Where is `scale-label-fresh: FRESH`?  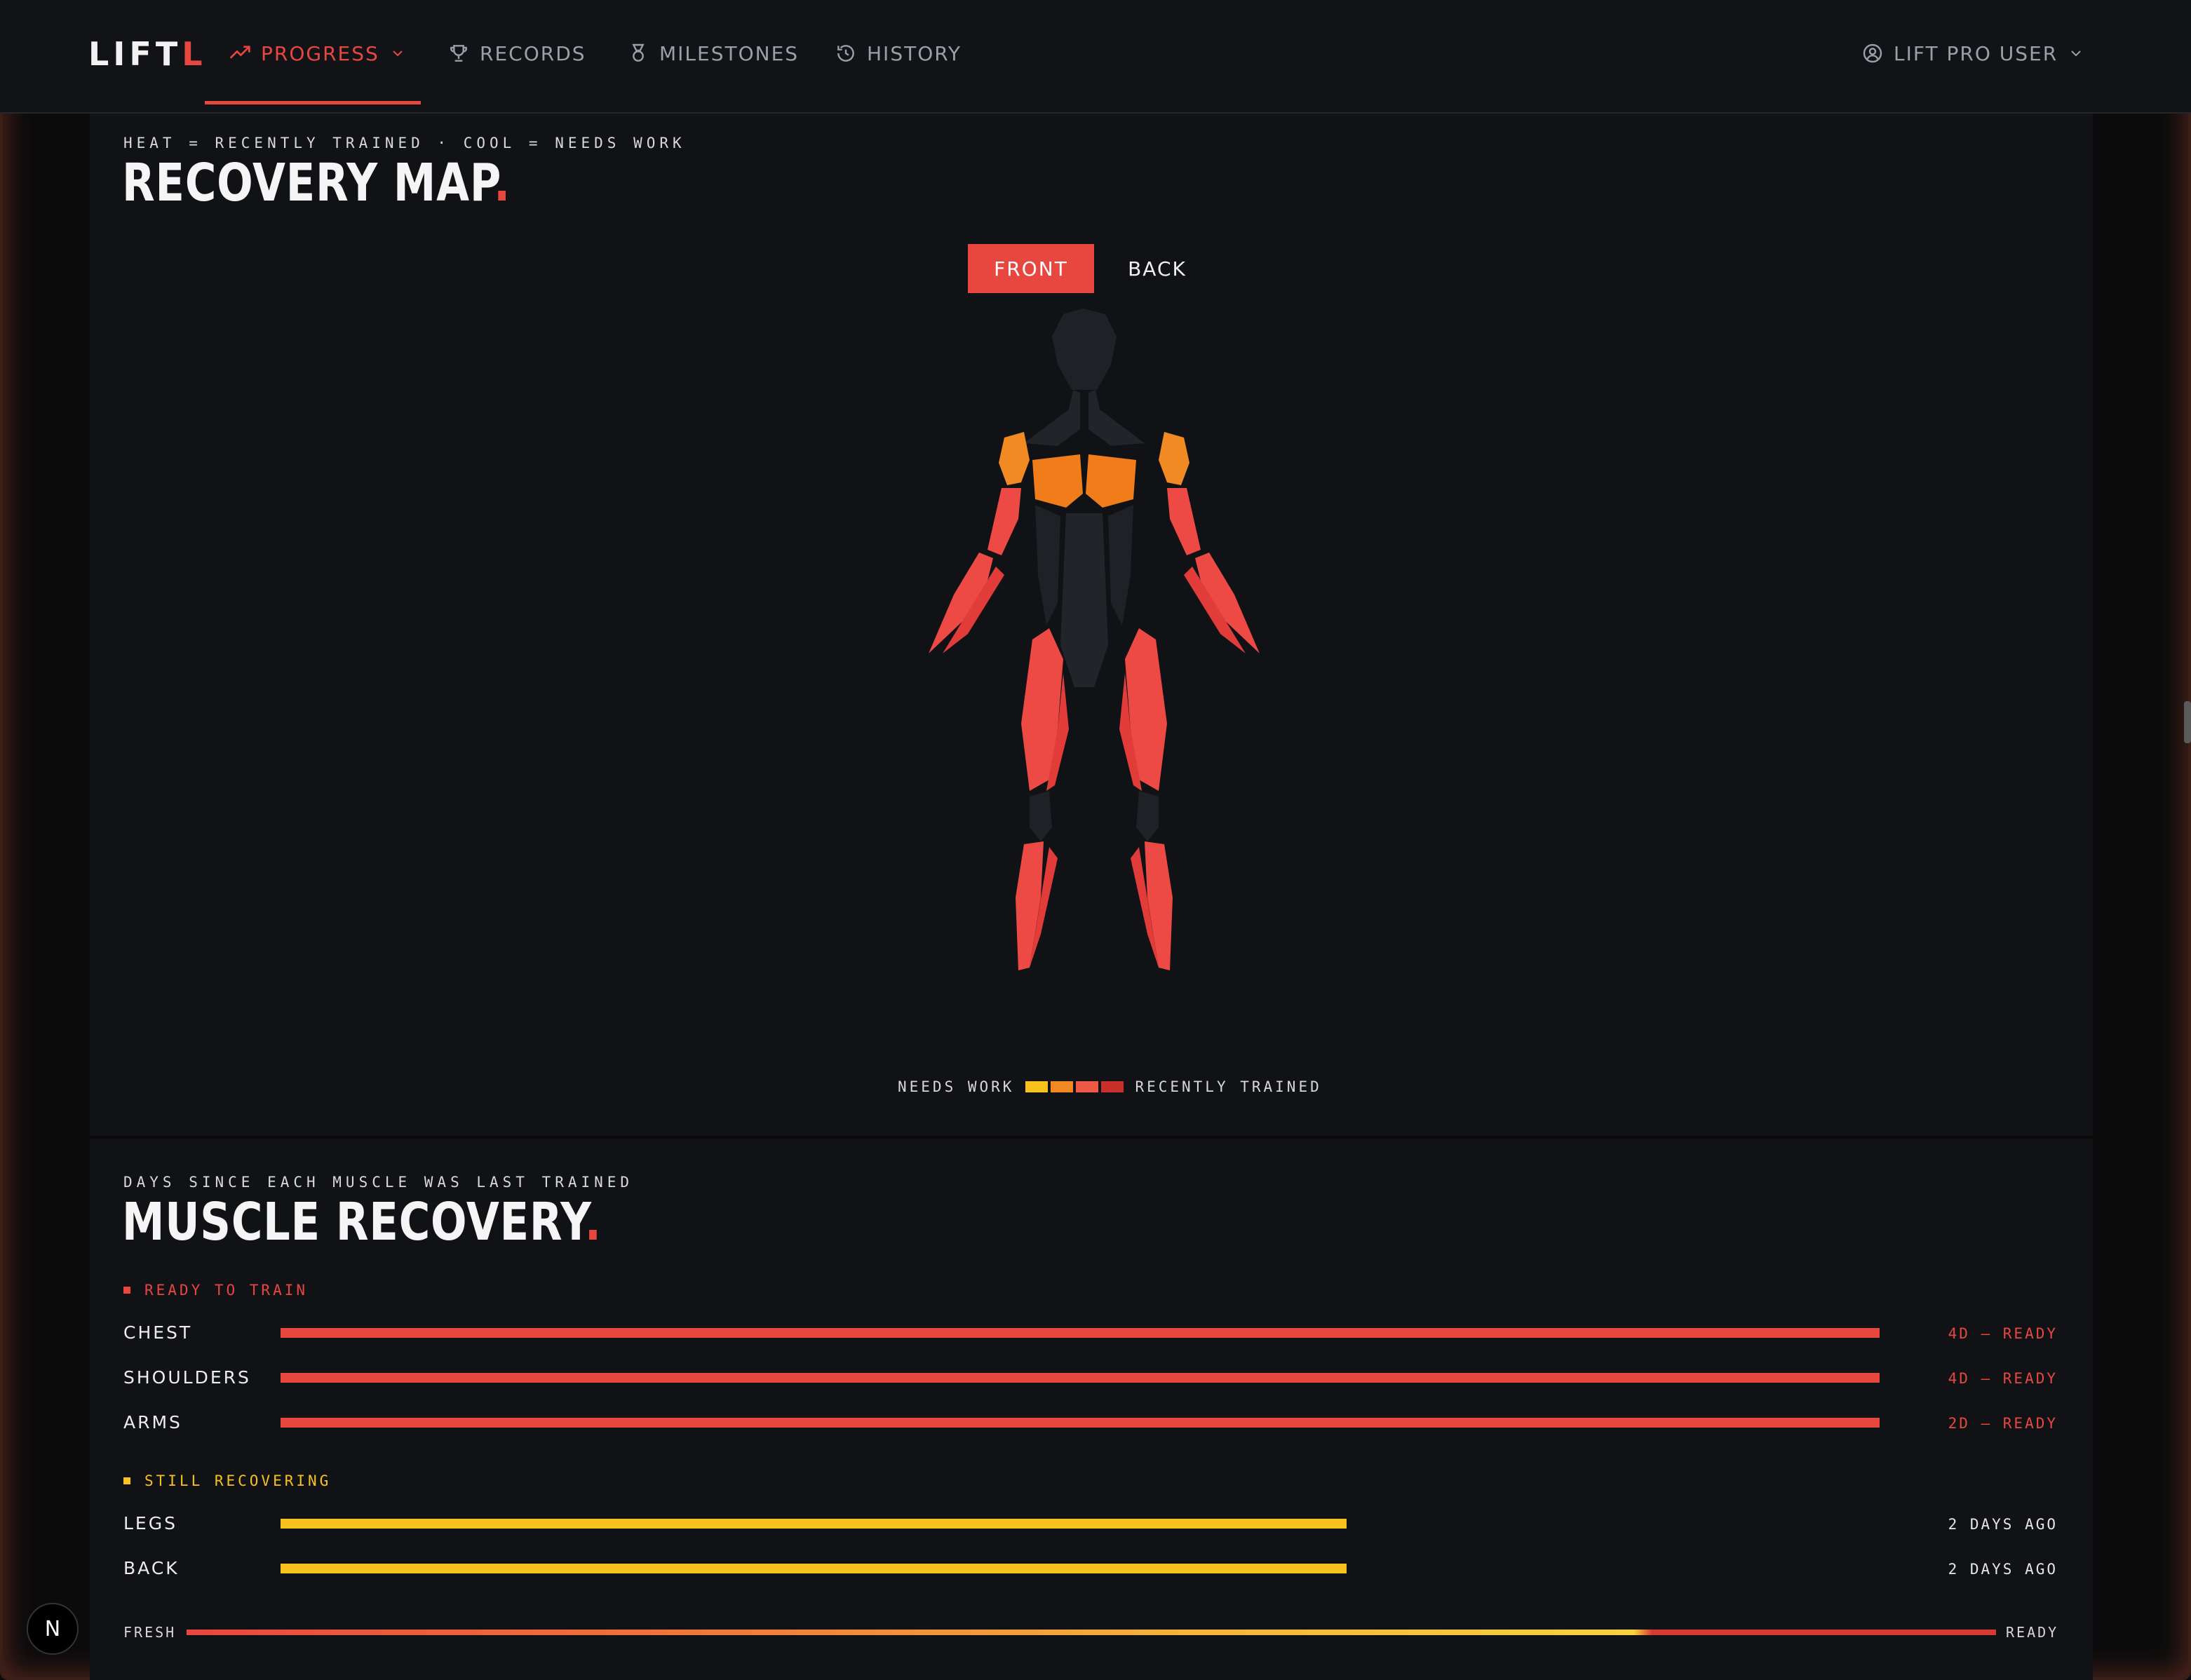 scale-label-fresh: FRESH is located at coordinates (150, 1632).